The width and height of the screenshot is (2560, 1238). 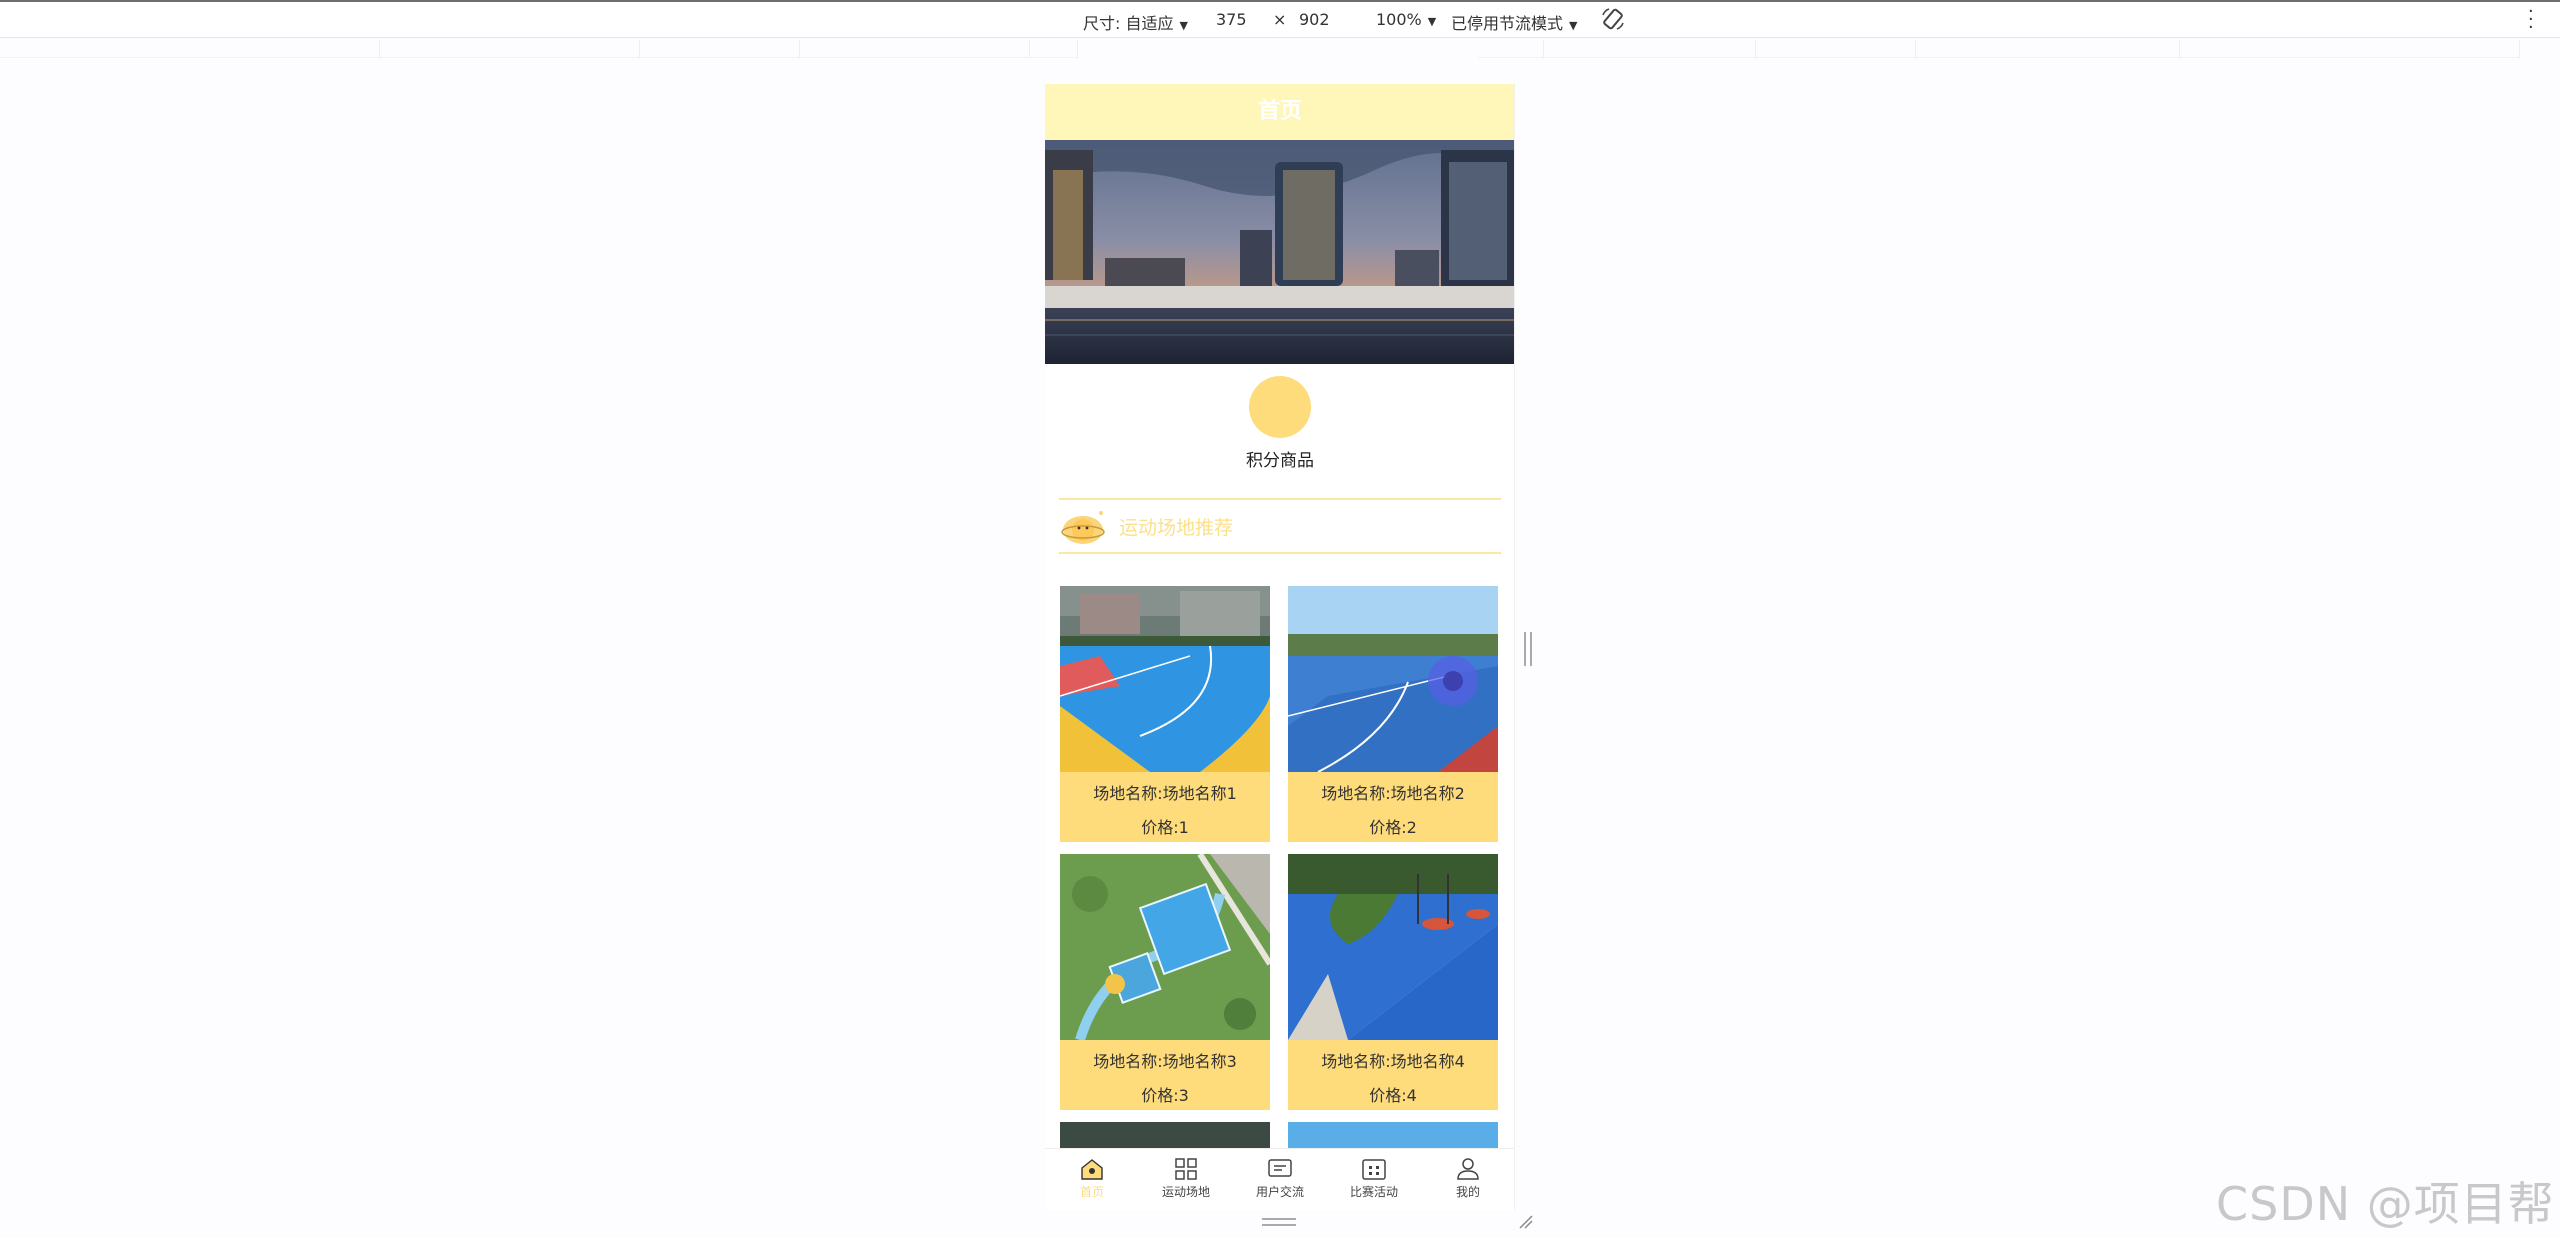 I want to click on tab-profile: 我的, so click(x=1467, y=1178).